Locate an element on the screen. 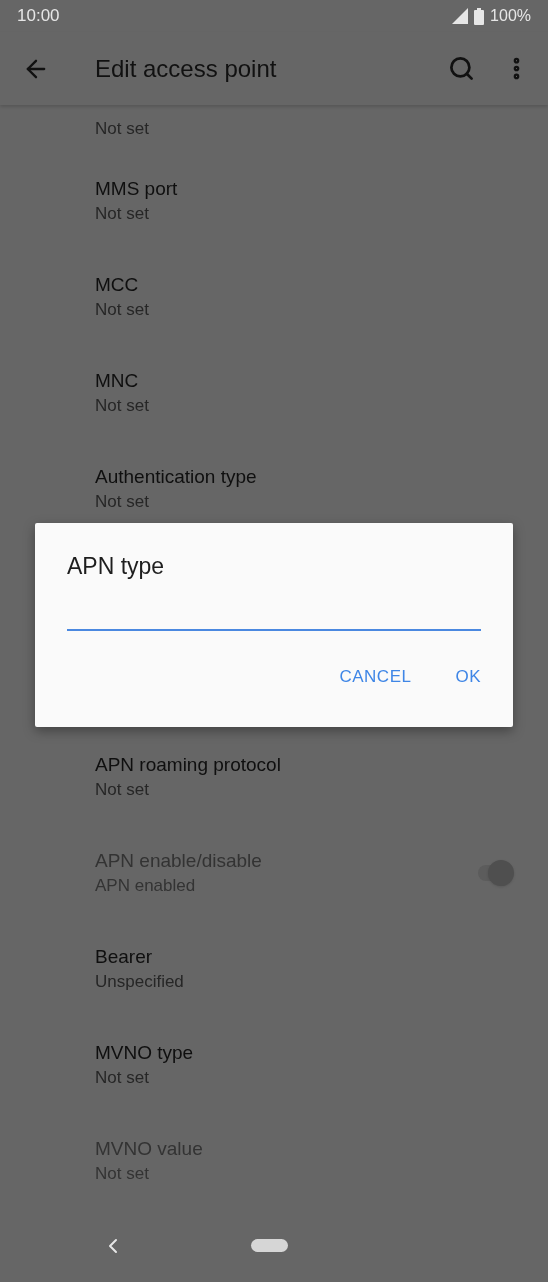  dialog-button: OK is located at coordinates (468, 677).